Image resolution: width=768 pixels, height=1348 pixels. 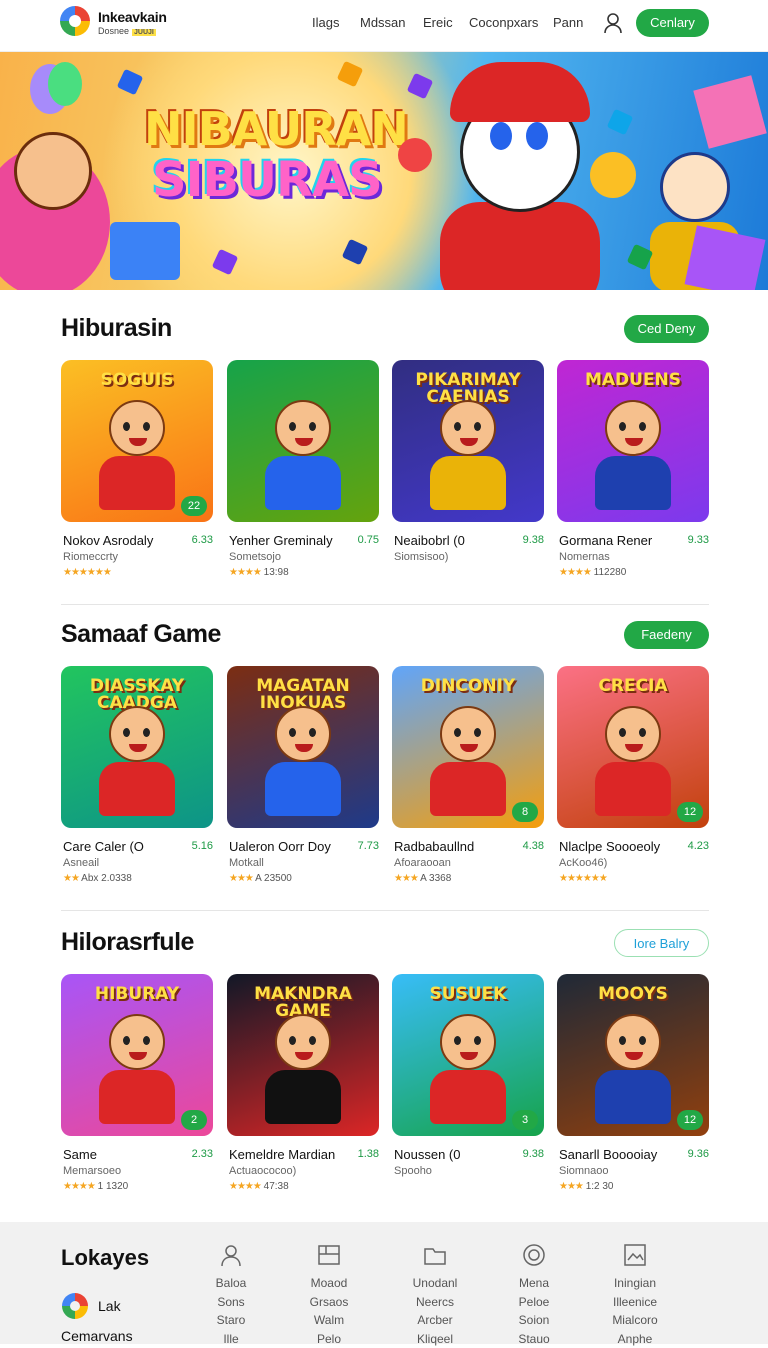 I want to click on game-title: Neaibobrl (0, so click(x=429, y=540).